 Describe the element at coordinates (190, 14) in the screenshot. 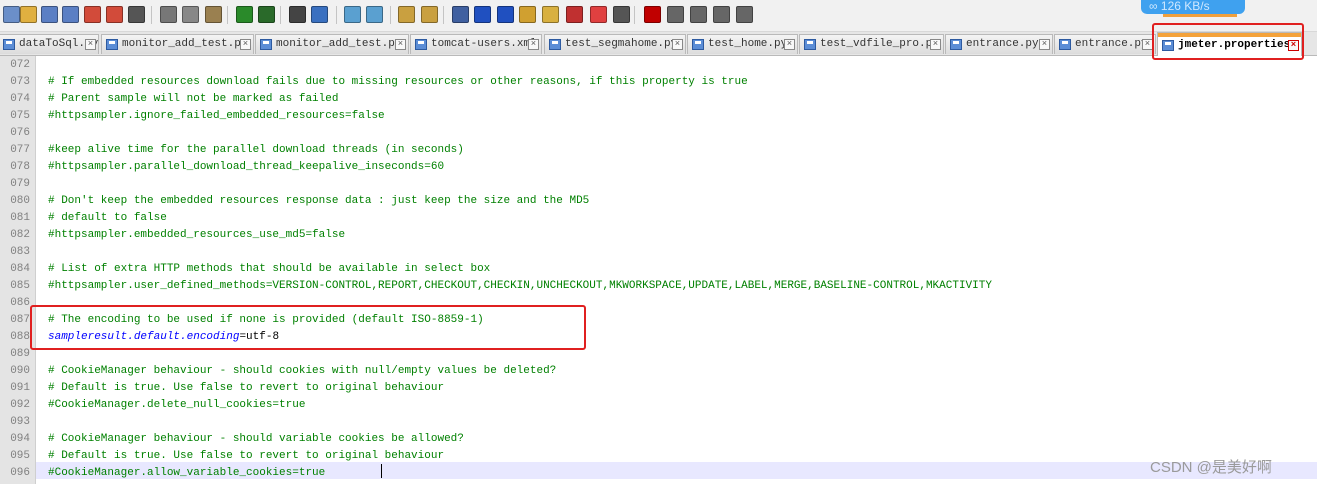

I see `copy-icon` at that location.